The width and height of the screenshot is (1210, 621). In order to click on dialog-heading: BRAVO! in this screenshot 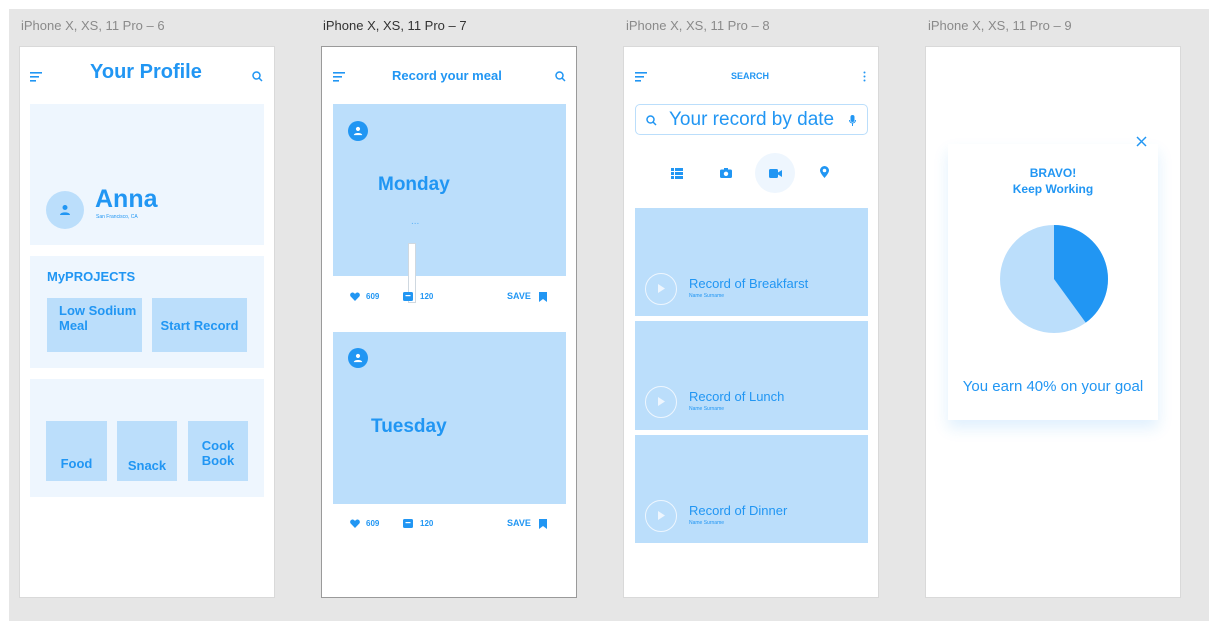, I will do `click(1053, 173)`.